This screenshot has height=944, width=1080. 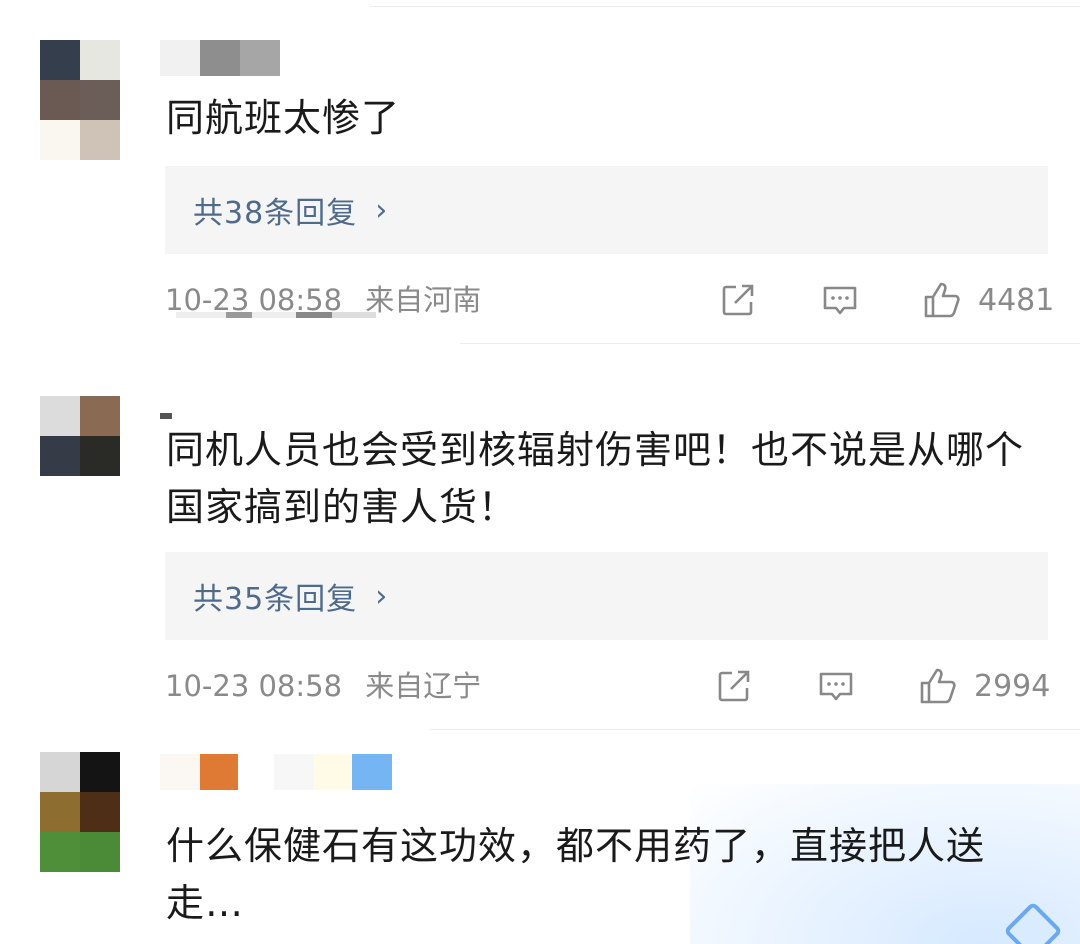 I want to click on comment-actions: 4481, so click(x=886, y=300).